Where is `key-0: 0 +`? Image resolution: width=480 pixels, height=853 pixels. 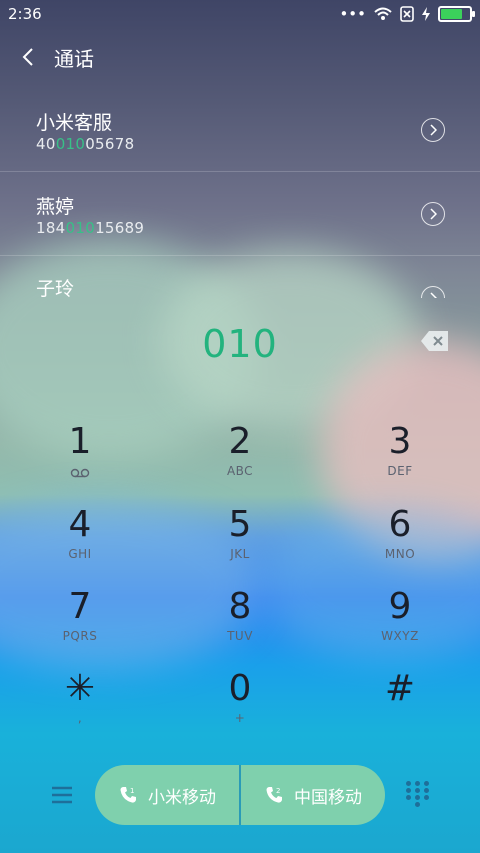 key-0: 0 + is located at coordinates (240, 709).